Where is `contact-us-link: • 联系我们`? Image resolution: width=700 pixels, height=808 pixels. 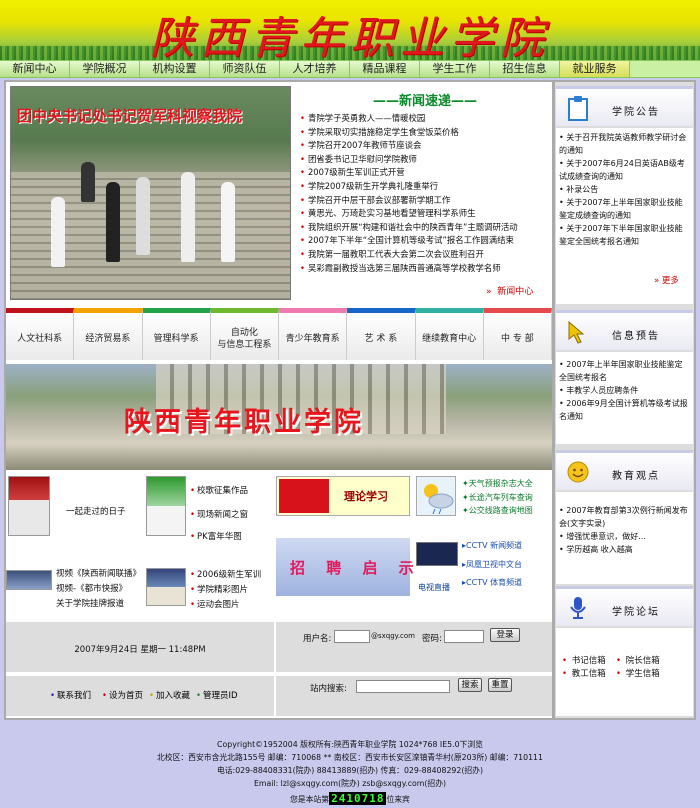
contact-us-link: • 联系我们 is located at coordinates (70, 695).